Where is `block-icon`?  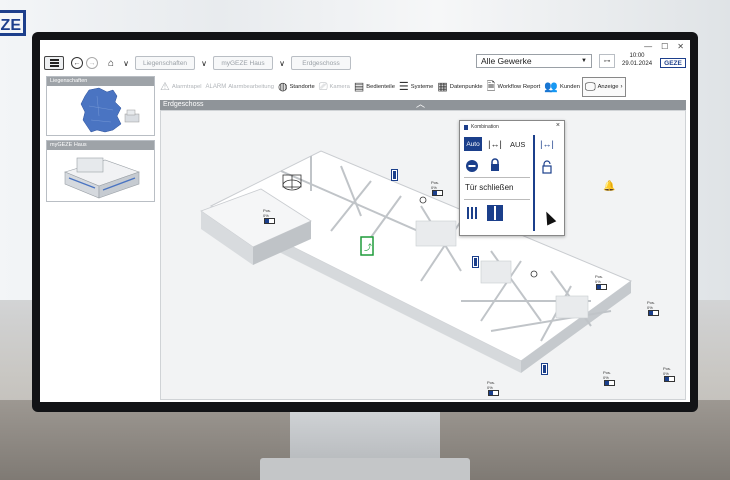 block-icon is located at coordinates (472, 166).